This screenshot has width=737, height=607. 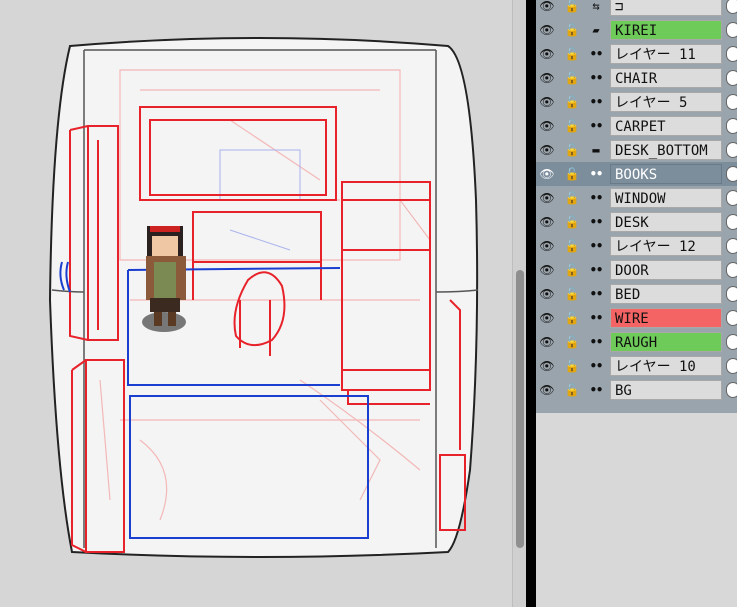 What do you see at coordinates (666, 246) in the screenshot?
I see `layer-name: レイヤー 12` at bounding box center [666, 246].